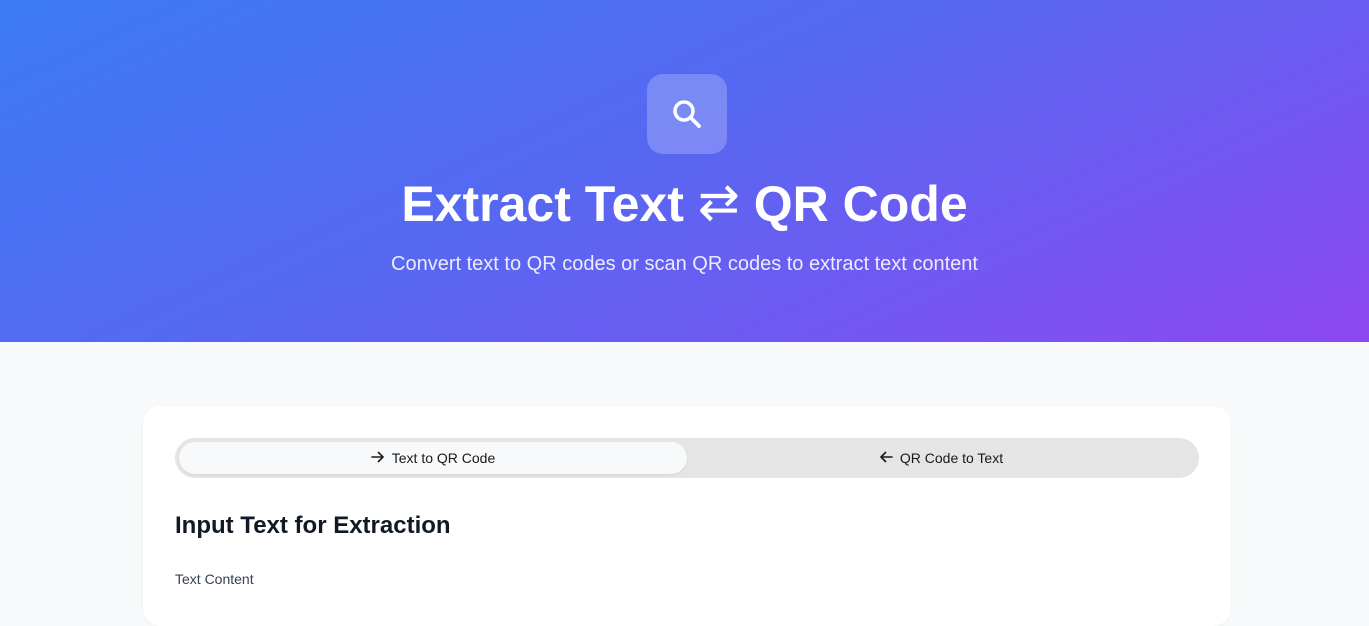  I want to click on search-icon, so click(687, 114).